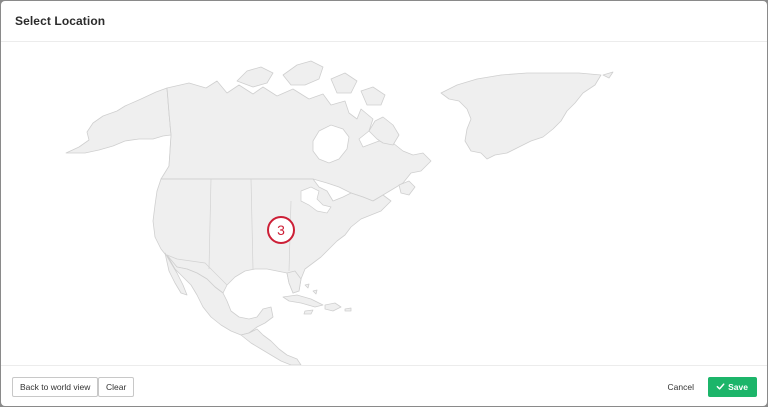 The image size is (768, 407). What do you see at coordinates (60, 21) in the screenshot?
I see `dialog-title: Select Location` at bounding box center [60, 21].